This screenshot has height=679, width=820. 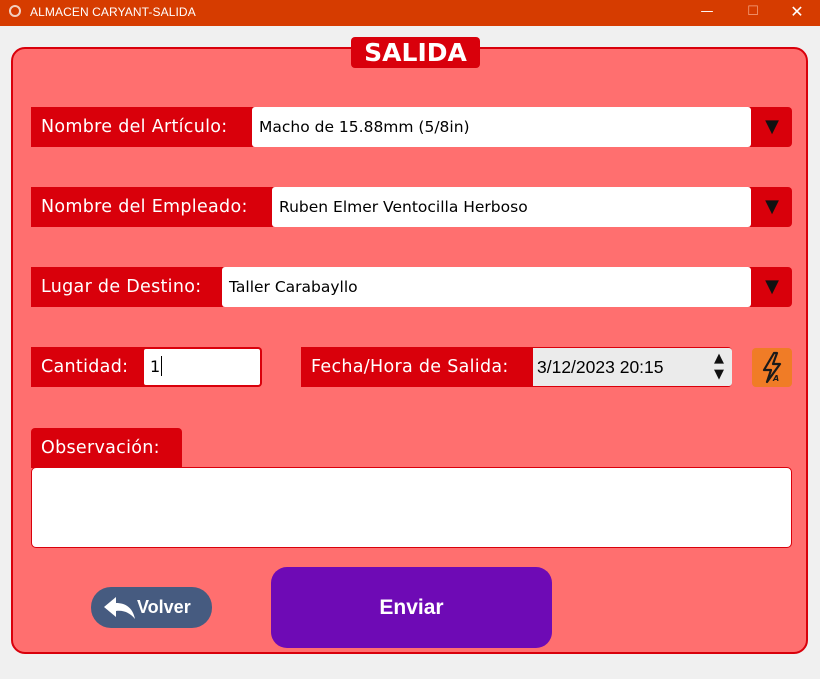 What do you see at coordinates (15, 11) in the screenshot?
I see `app-icon` at bounding box center [15, 11].